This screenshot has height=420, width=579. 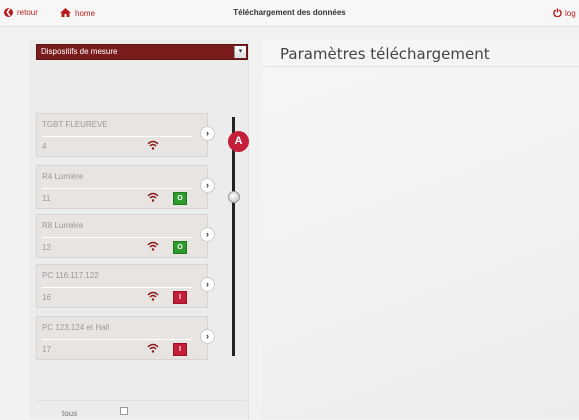 What do you see at coordinates (44, 146) in the screenshot?
I see `device-number: 4` at bounding box center [44, 146].